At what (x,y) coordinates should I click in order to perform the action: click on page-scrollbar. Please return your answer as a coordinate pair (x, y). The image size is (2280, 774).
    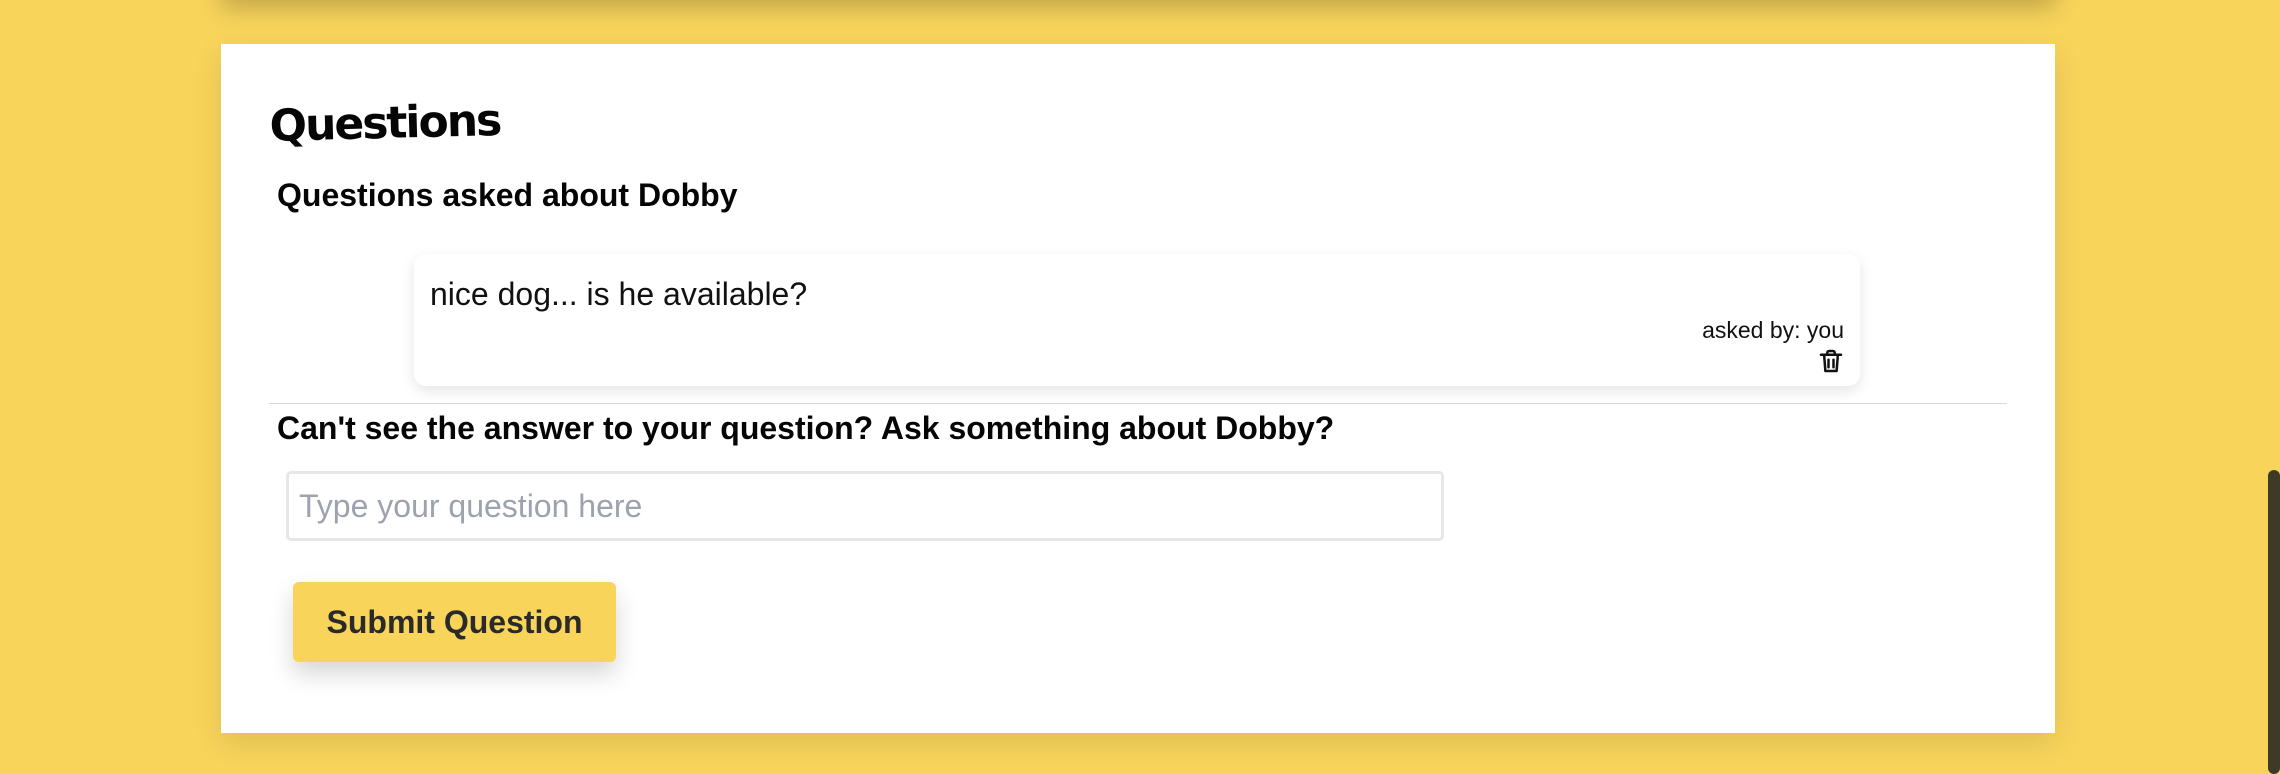
    Looking at the image, I should click on (2274, 622).